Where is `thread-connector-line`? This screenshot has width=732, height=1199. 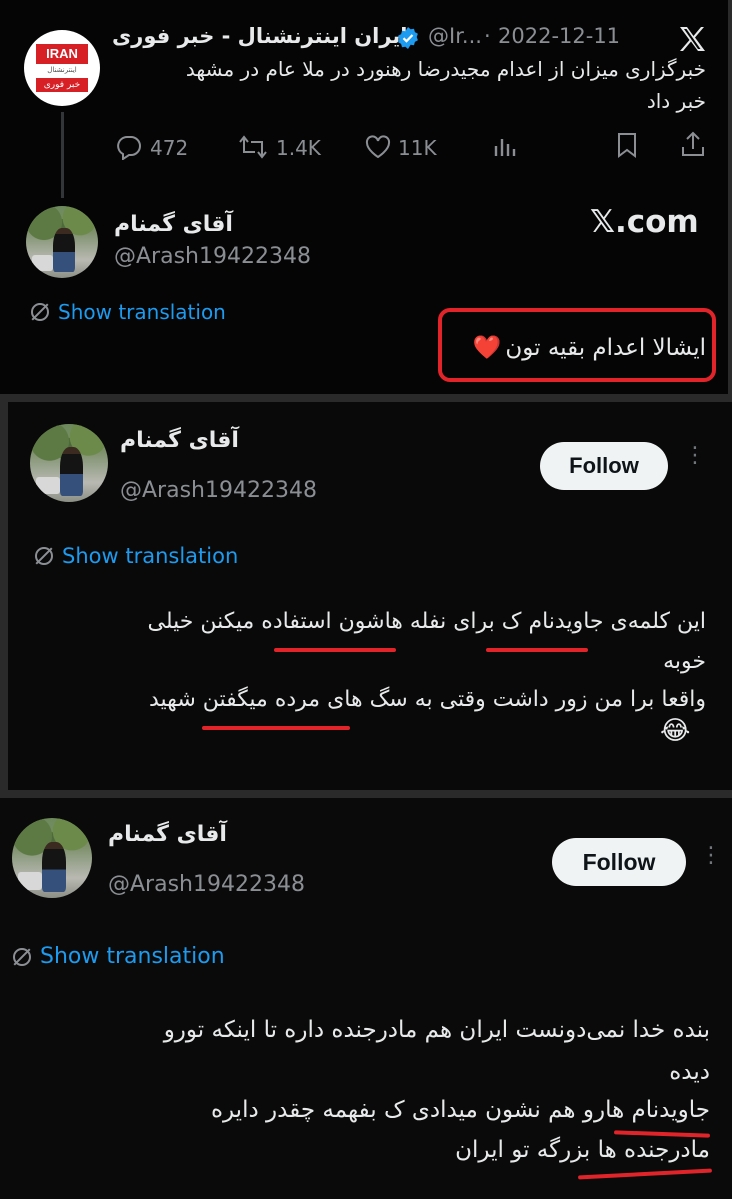 thread-connector-line is located at coordinates (62, 155).